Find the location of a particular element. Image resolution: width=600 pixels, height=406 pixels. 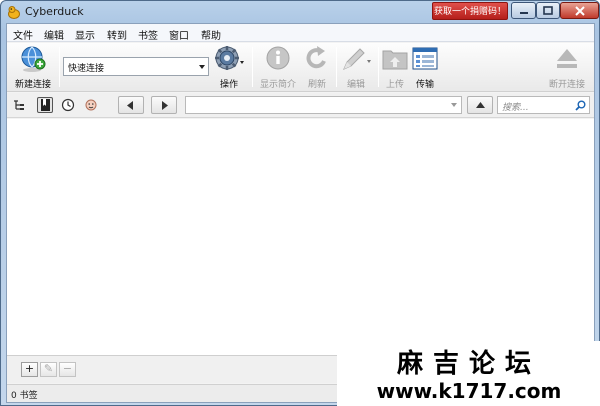

parent-directory-button is located at coordinates (480, 105).